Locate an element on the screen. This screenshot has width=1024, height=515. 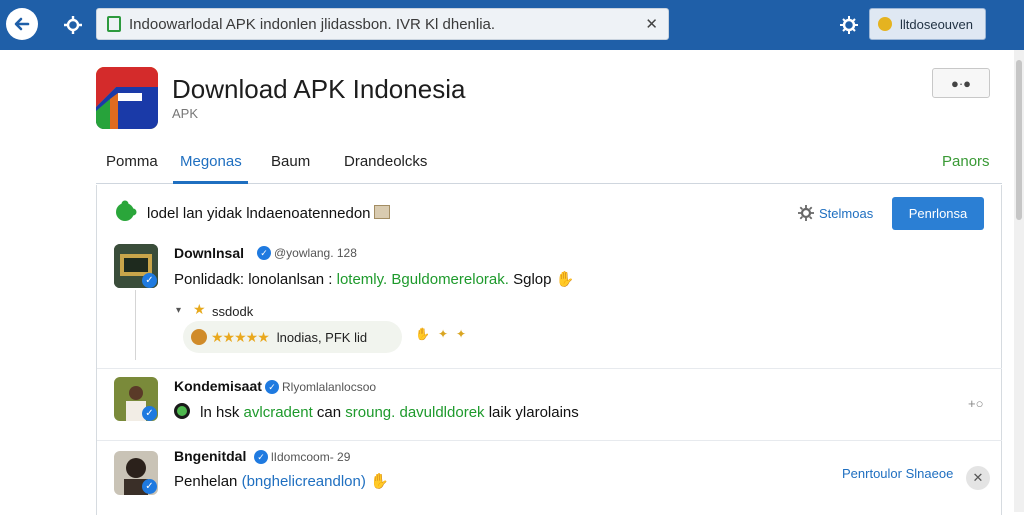
post-text-highlight: lotemly. Bguldomerelorak. is located at coordinates (423, 279).